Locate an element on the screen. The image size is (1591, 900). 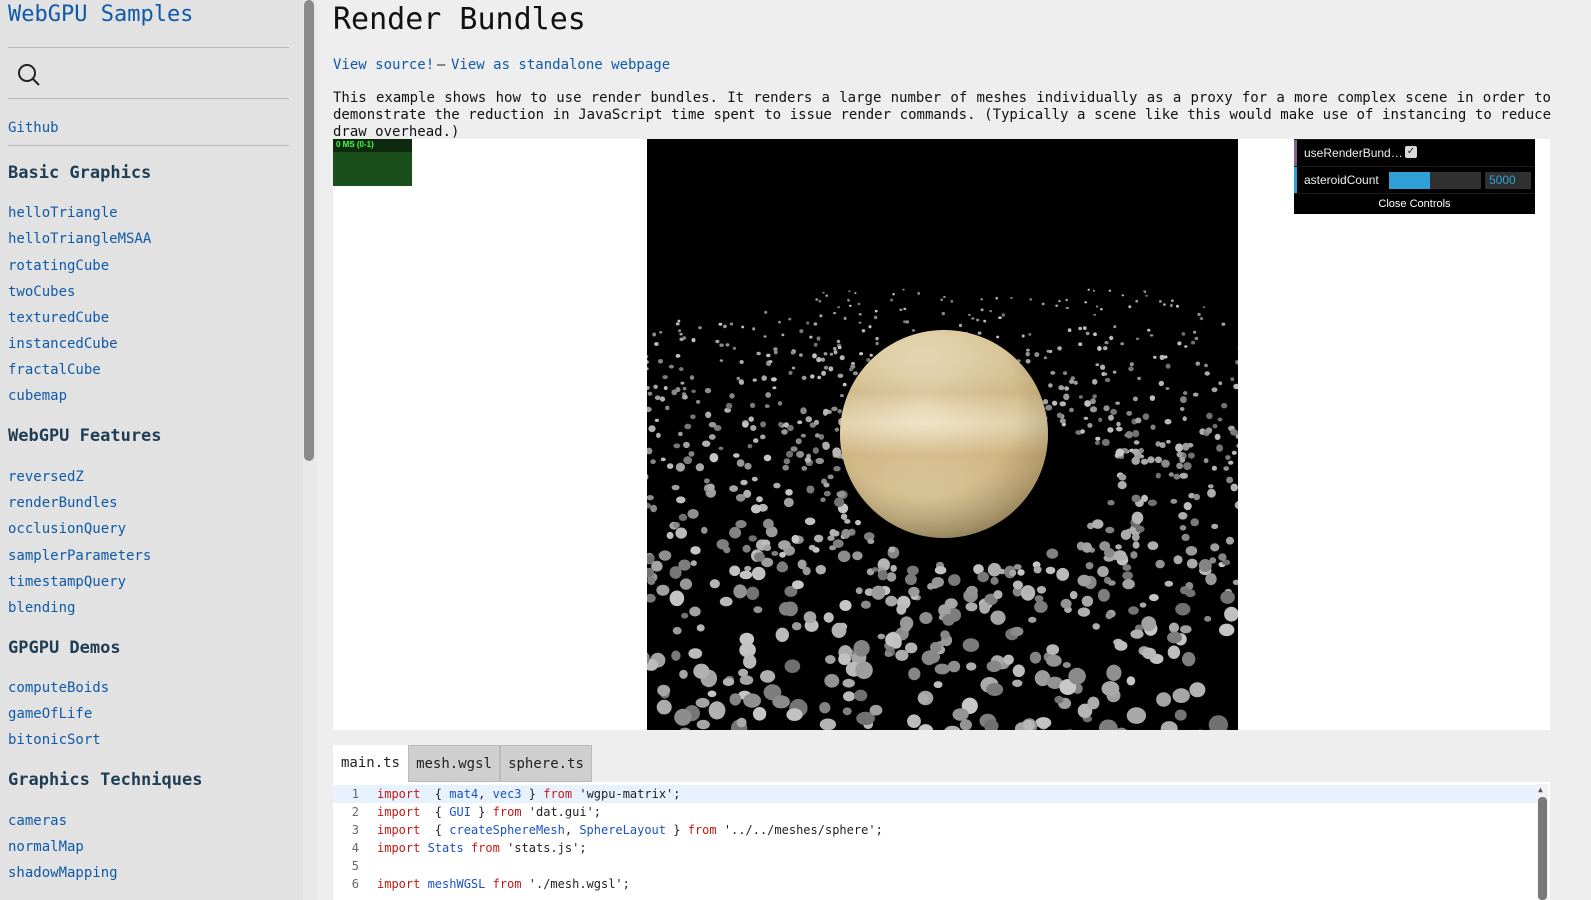
sidebar-item-gameOfLife: gameOfLife is located at coordinates (50, 714).